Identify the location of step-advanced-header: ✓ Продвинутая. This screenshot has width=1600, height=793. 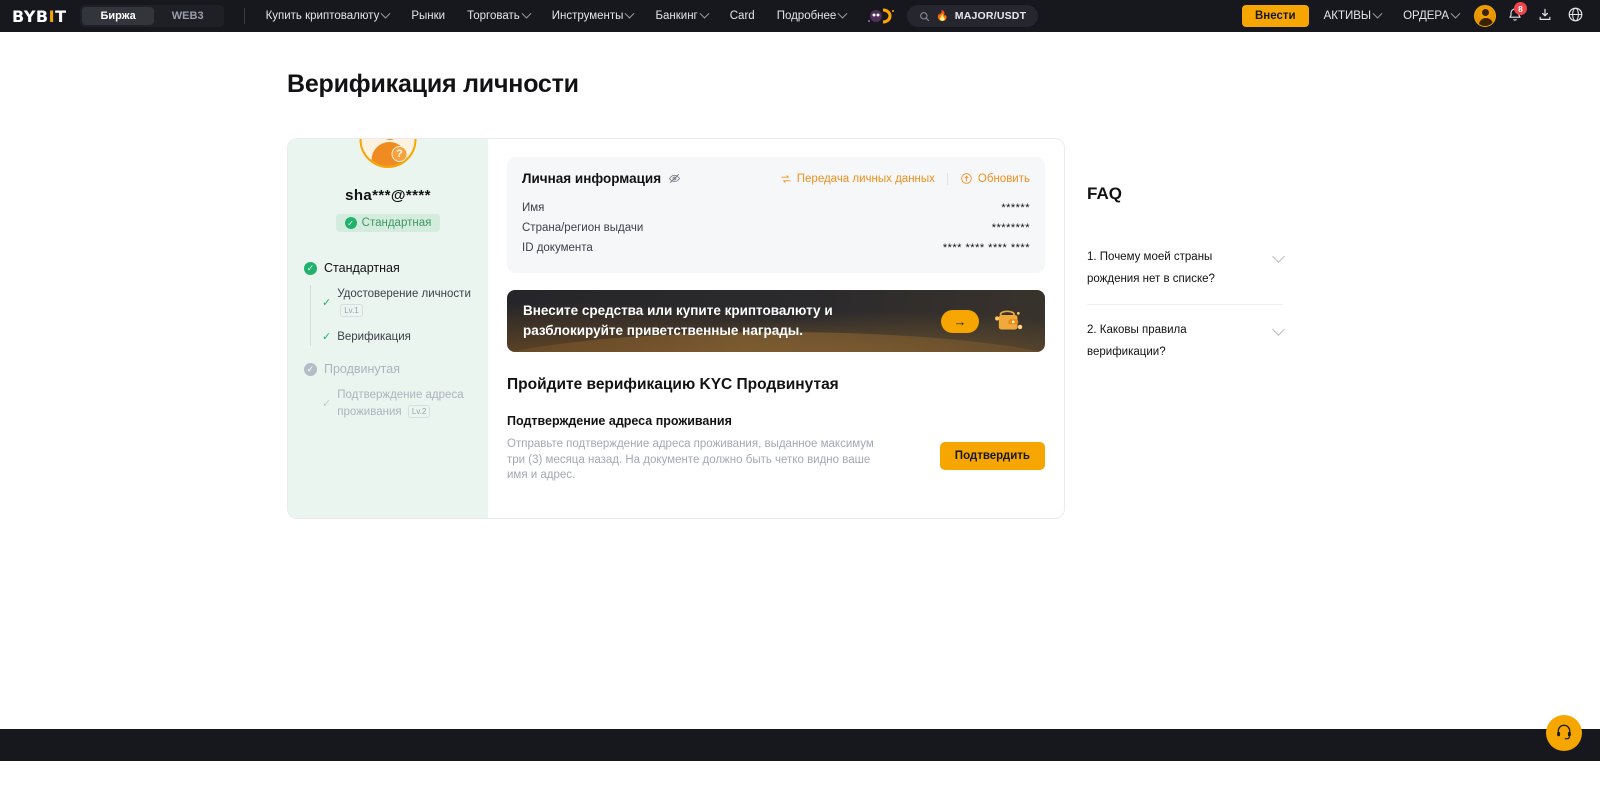
(388, 369).